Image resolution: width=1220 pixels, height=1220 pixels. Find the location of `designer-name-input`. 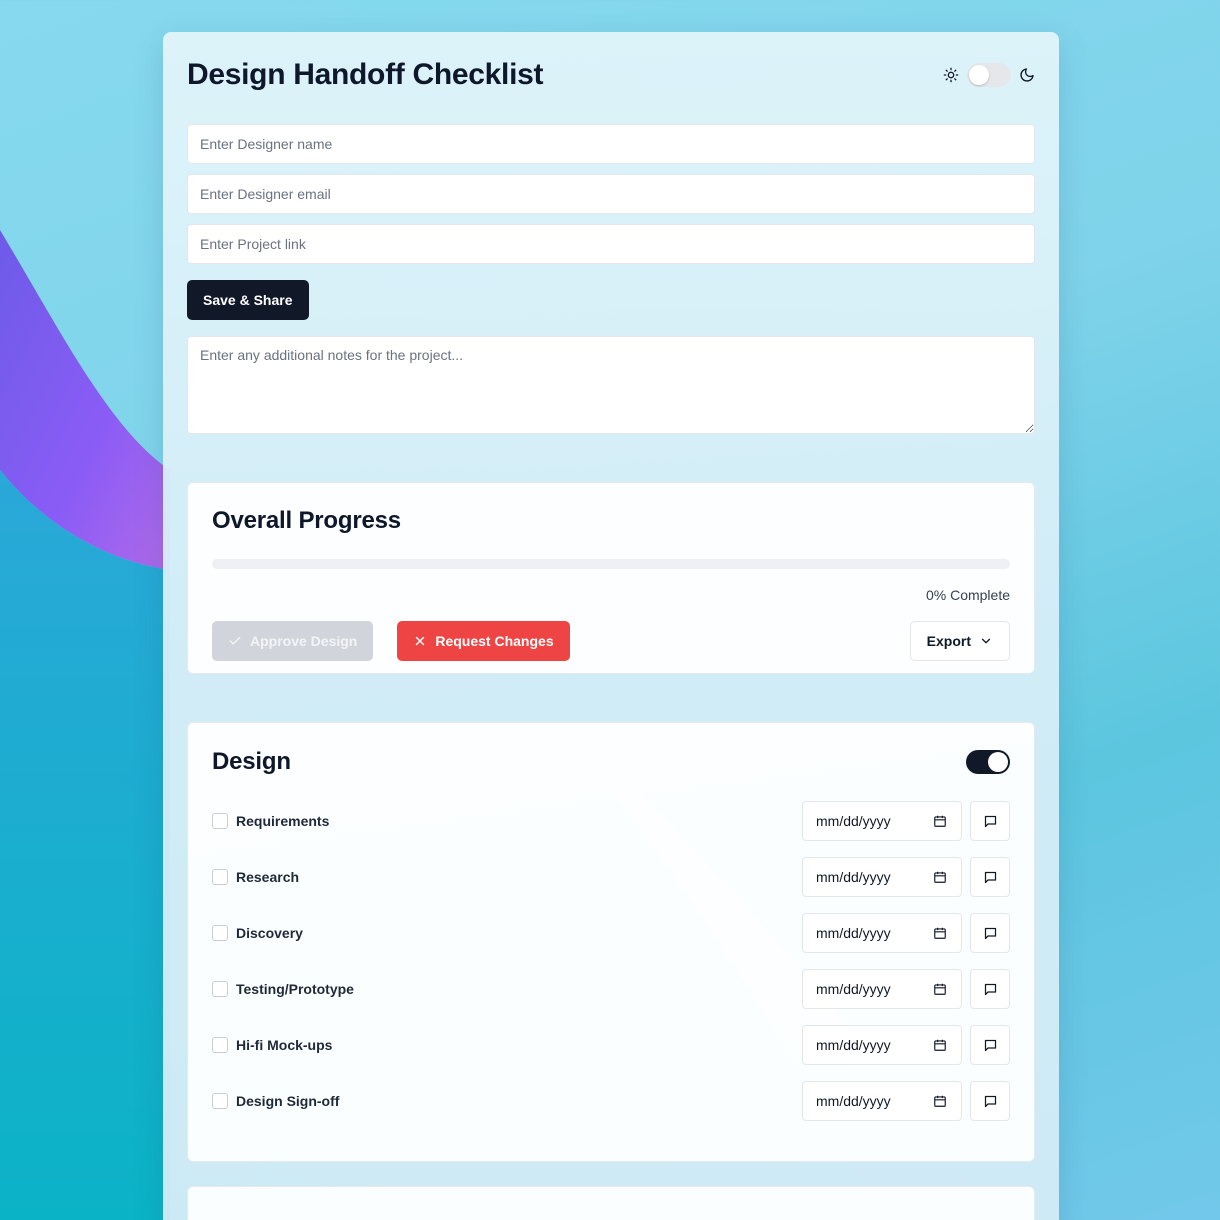

designer-name-input is located at coordinates (611, 144).